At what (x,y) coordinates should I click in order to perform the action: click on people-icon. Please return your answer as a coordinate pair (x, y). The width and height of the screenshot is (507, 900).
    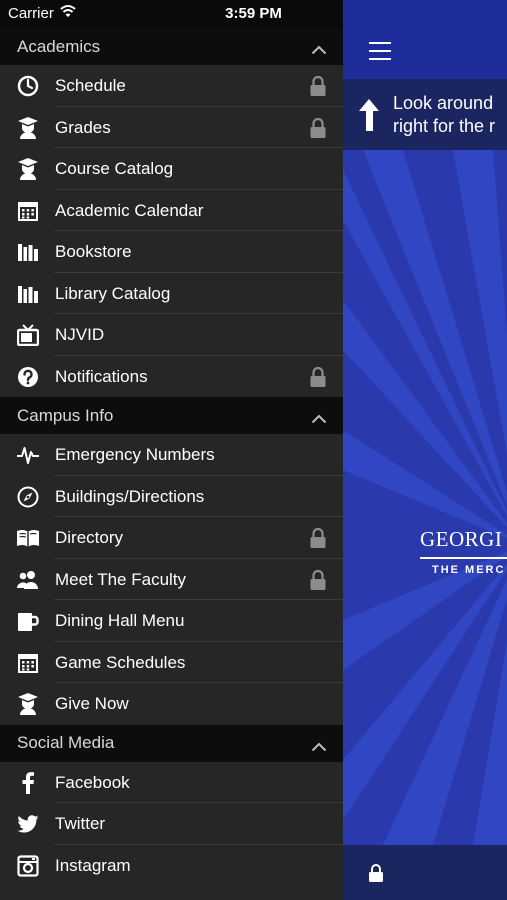
    Looking at the image, I should click on (28, 580).